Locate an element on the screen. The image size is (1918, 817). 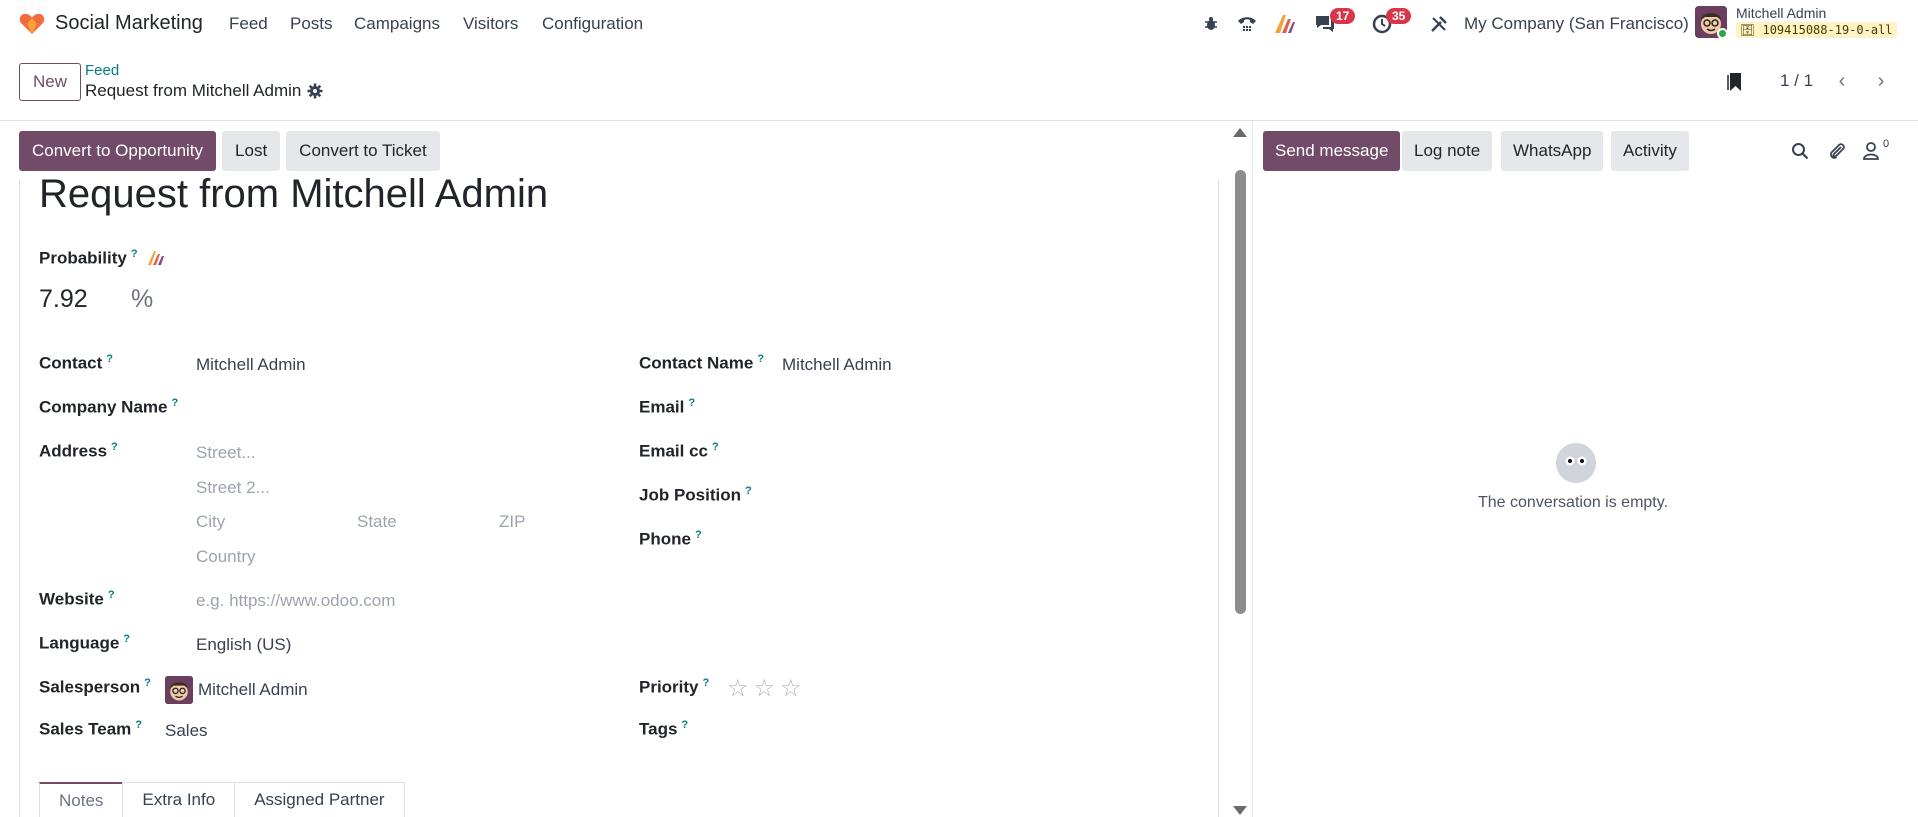
email-cc-label: Email cc? is located at coordinates (679, 451).